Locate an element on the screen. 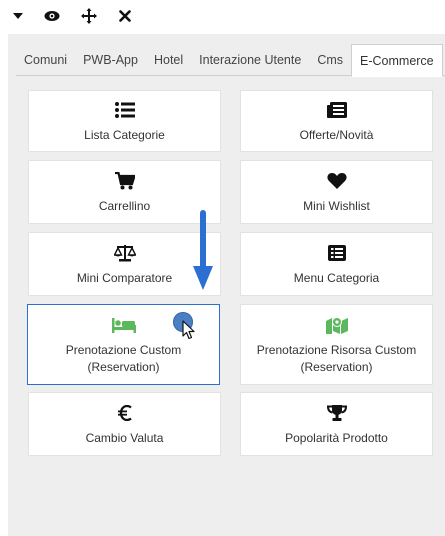 The width and height of the screenshot is (445, 536). widget-label: Menu Categoria is located at coordinates (336, 277).